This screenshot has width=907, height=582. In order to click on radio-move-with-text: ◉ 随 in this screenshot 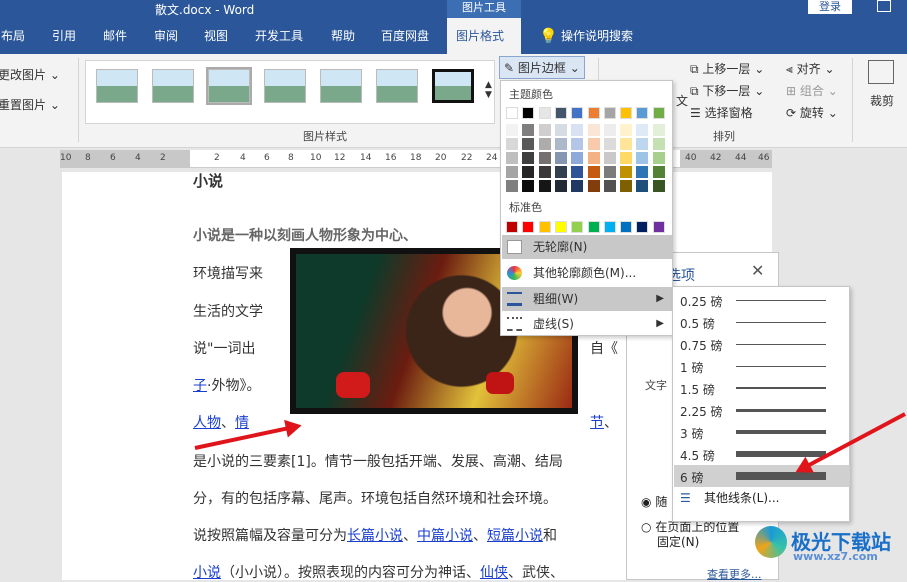, I will do `click(654, 501)`.